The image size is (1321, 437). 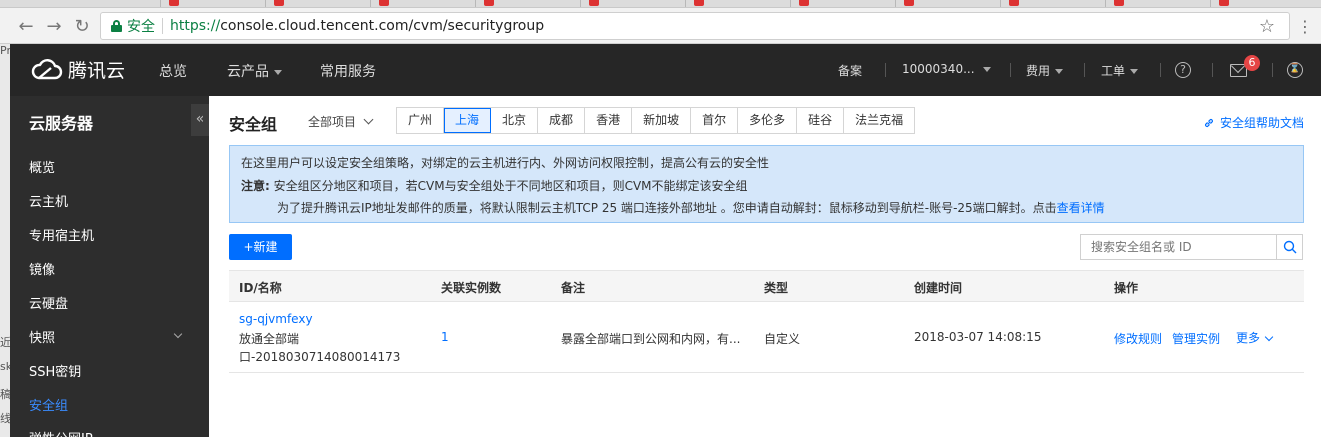 I want to click on tencent-cloud-logo: 腾讯云, so click(x=77, y=69).